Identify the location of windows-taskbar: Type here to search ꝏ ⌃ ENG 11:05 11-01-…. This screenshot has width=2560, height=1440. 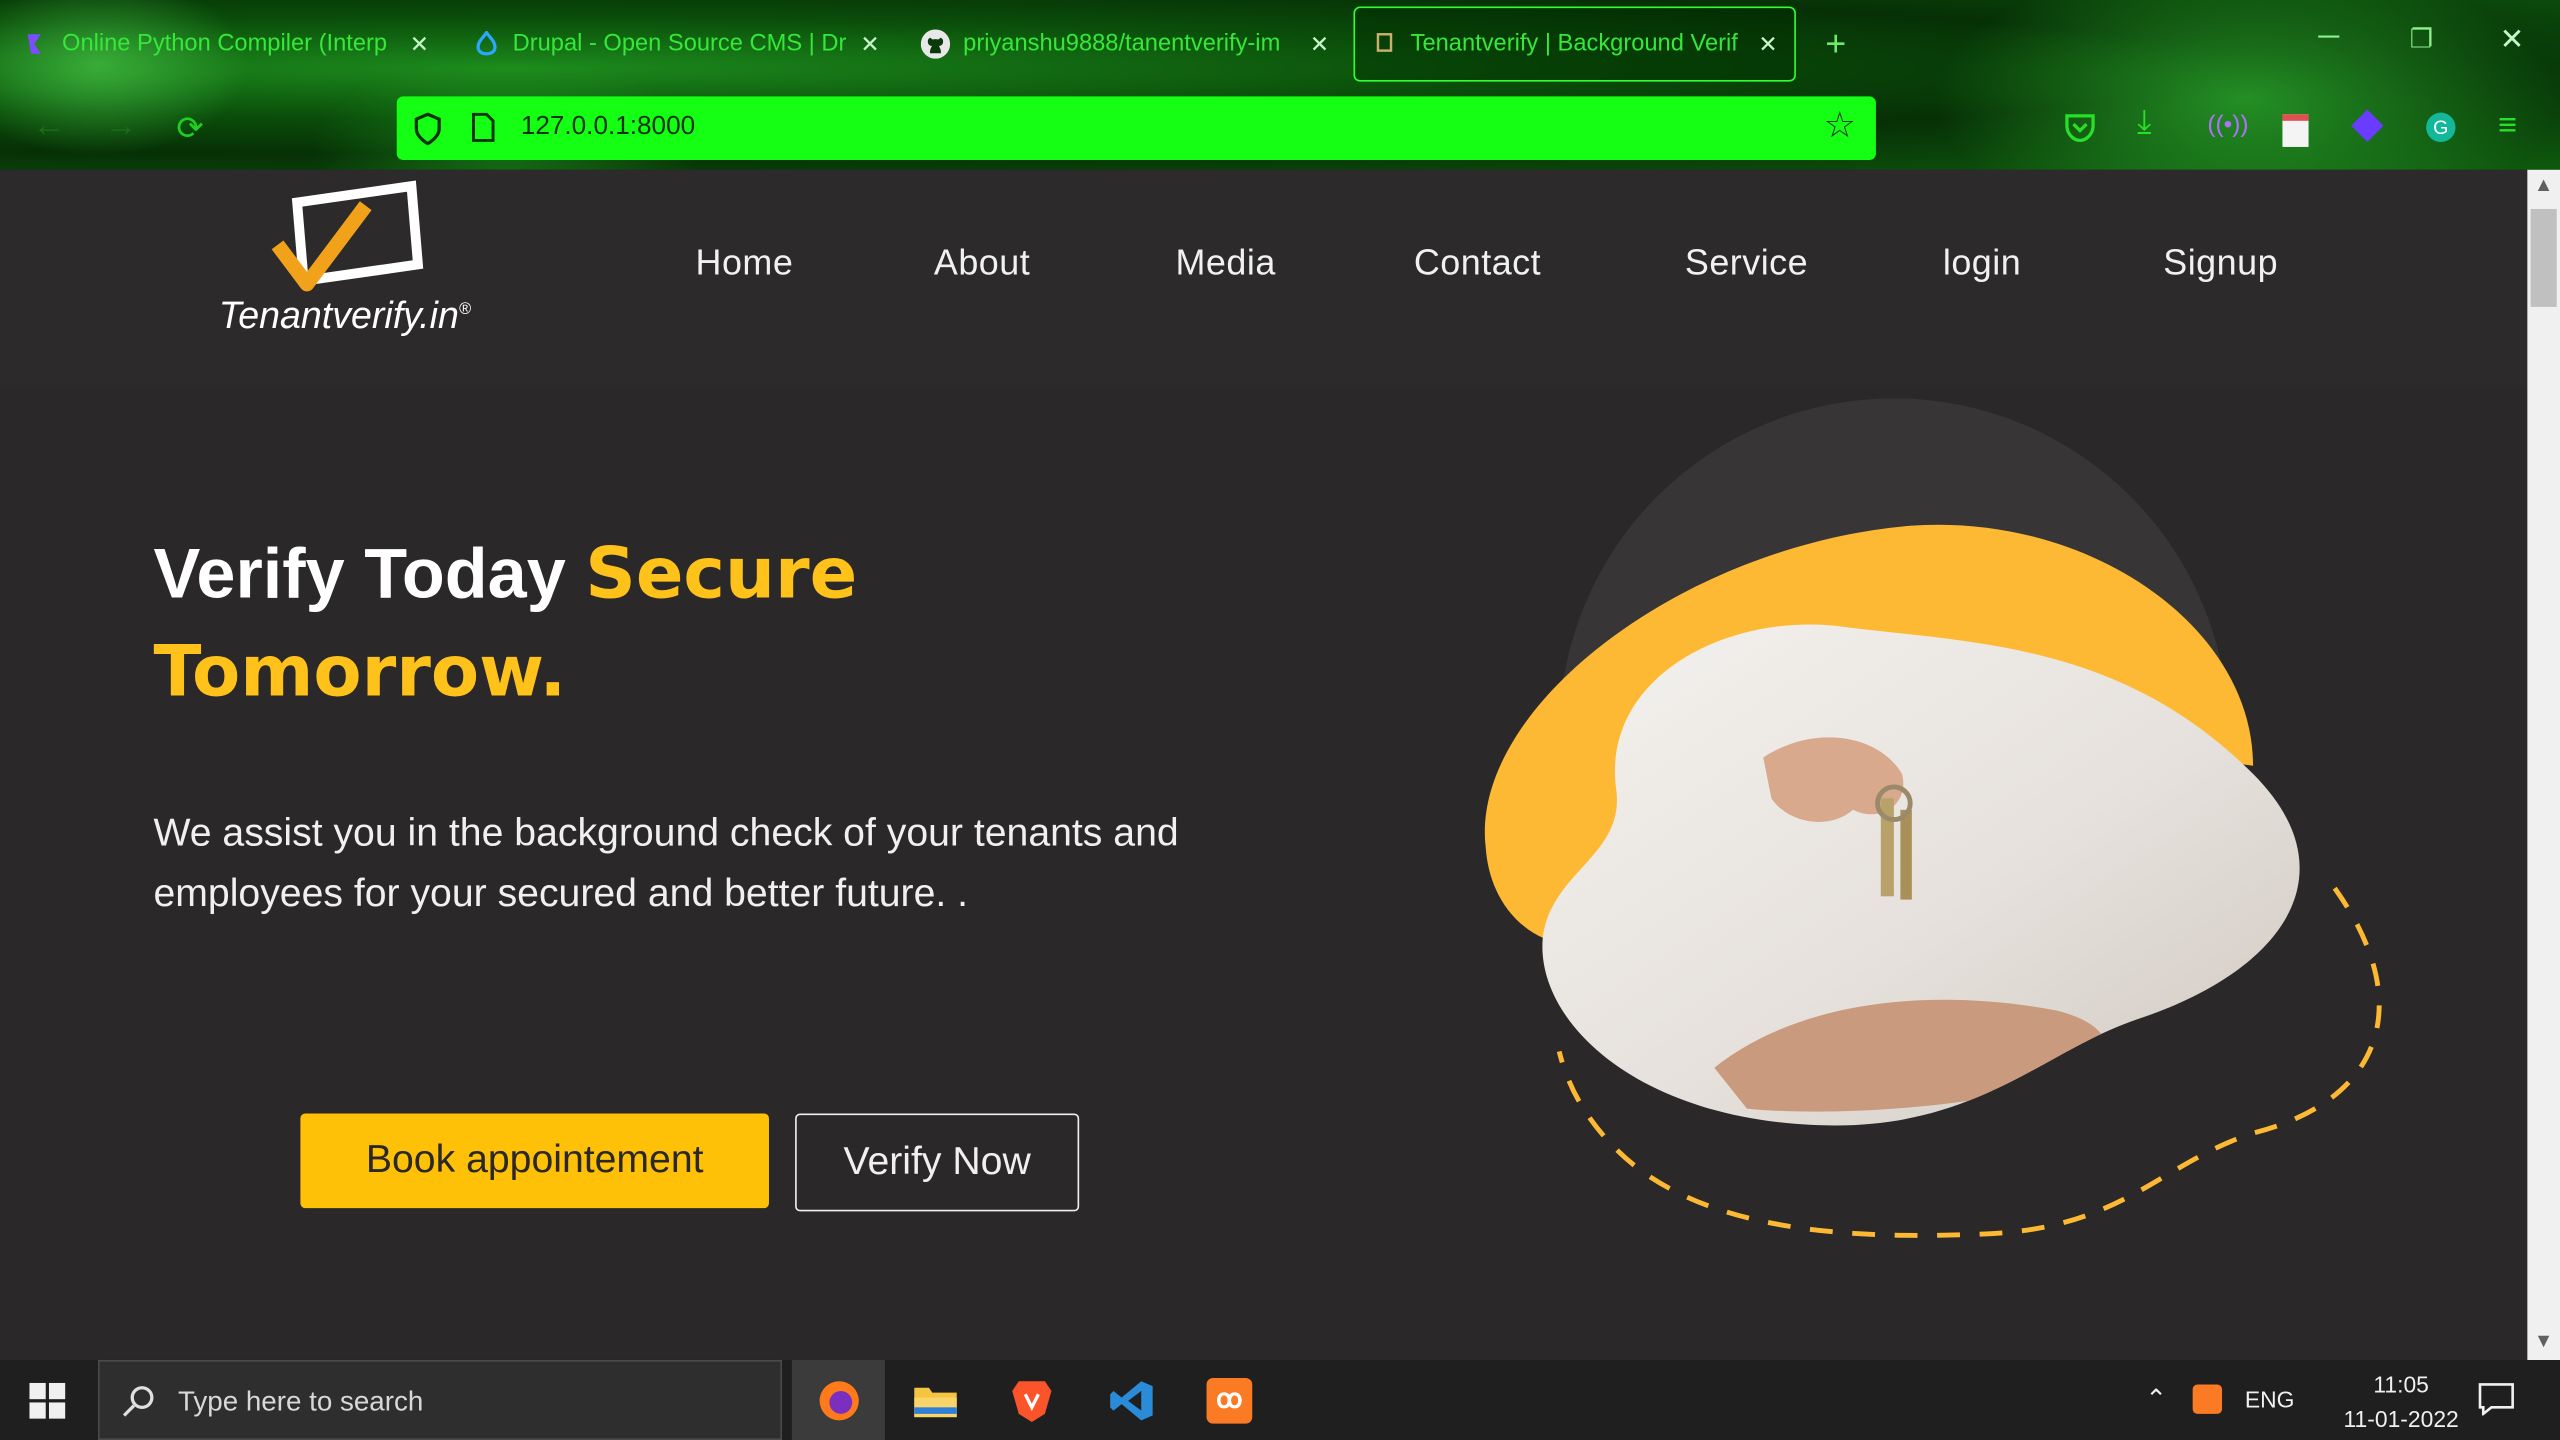
(1280, 1399).